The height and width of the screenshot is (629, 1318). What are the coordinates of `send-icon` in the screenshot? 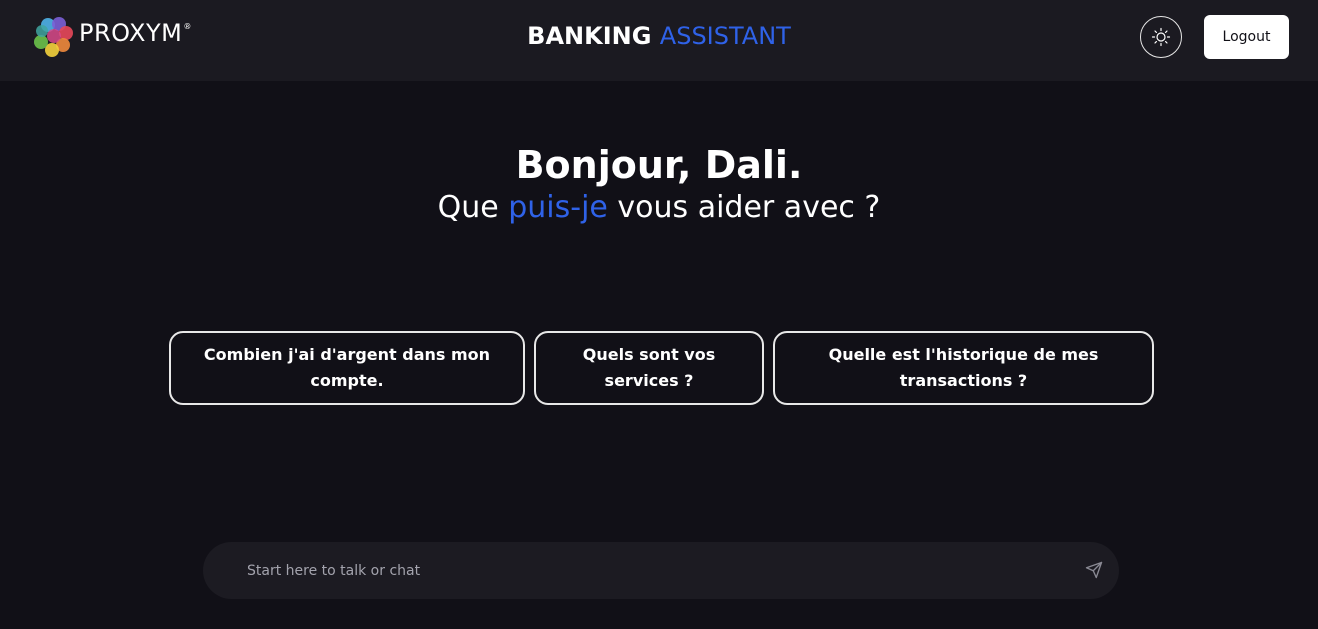 It's located at (1094, 570).